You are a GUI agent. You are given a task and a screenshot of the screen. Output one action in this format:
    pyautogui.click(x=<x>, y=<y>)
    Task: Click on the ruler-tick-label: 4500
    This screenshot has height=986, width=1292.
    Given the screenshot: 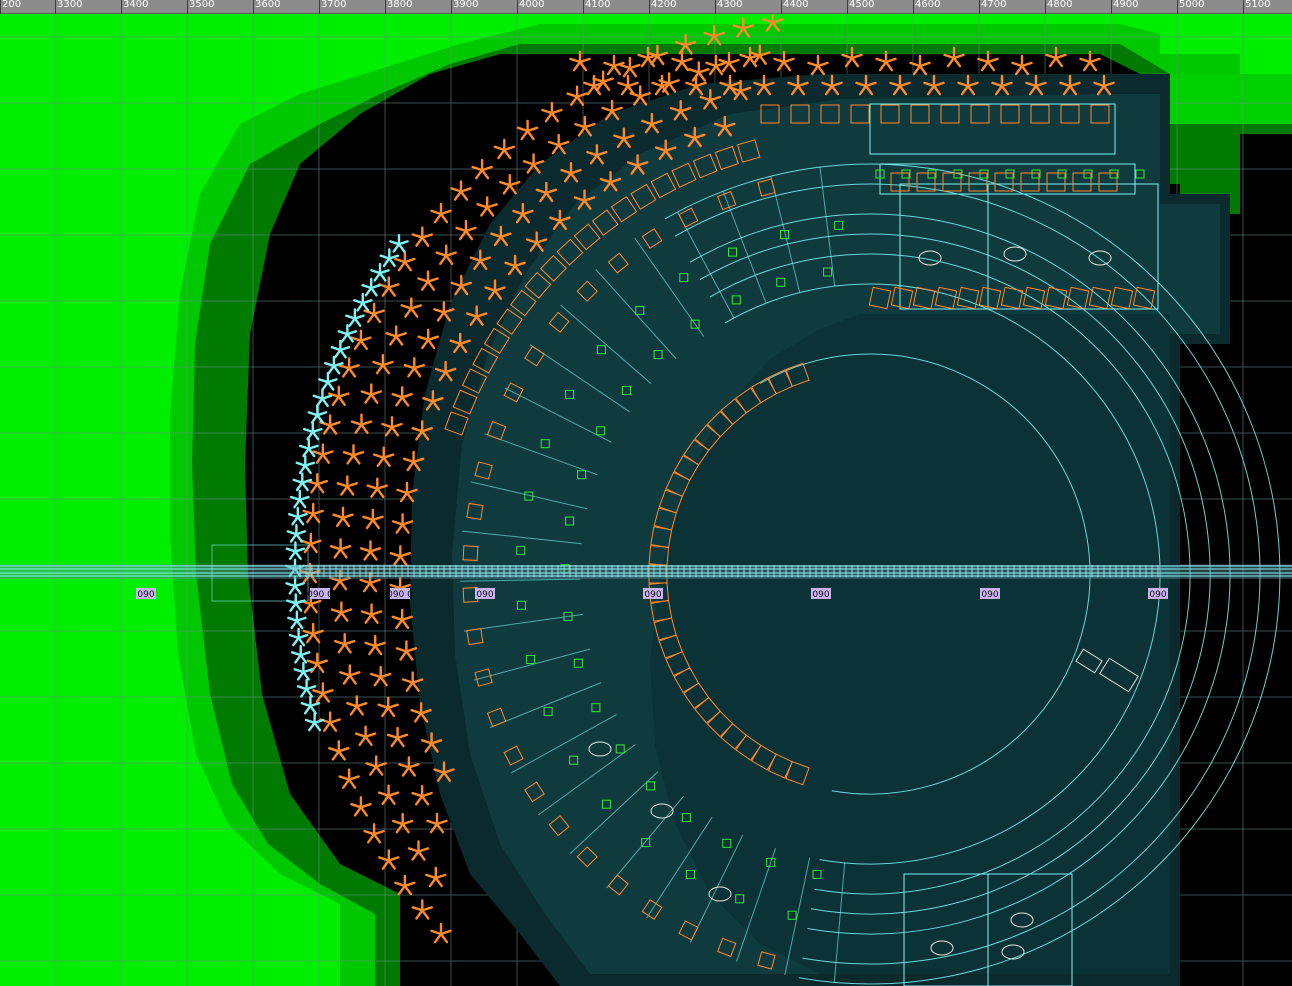 What is the action you would take?
    pyautogui.click(x=862, y=5)
    